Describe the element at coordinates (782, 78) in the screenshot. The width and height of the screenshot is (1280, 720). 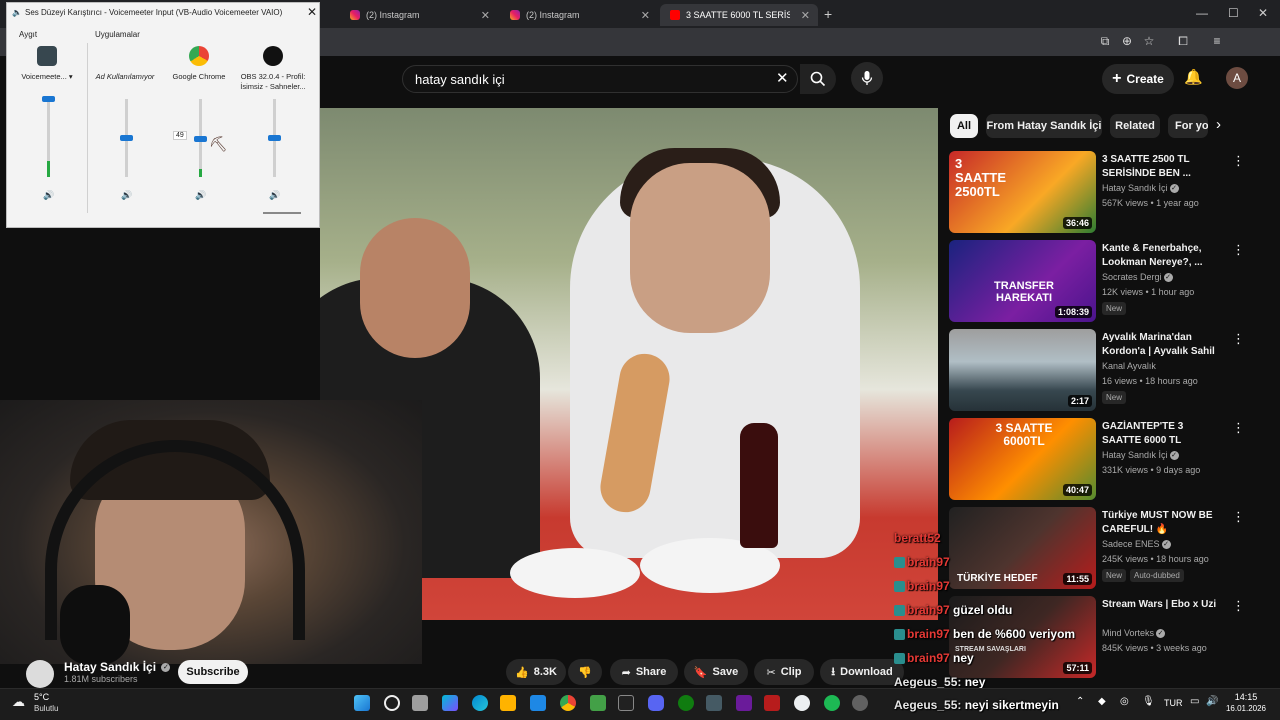
I see `clear-search-icon: ✕` at that location.